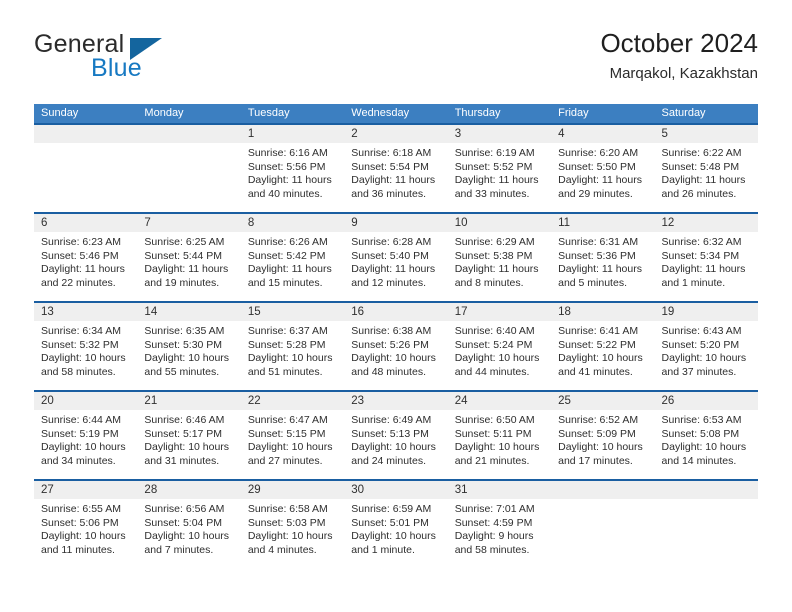 This screenshot has height=612, width=792. Describe the element at coordinates (499, 490) in the screenshot. I see `day-number: 31` at that location.